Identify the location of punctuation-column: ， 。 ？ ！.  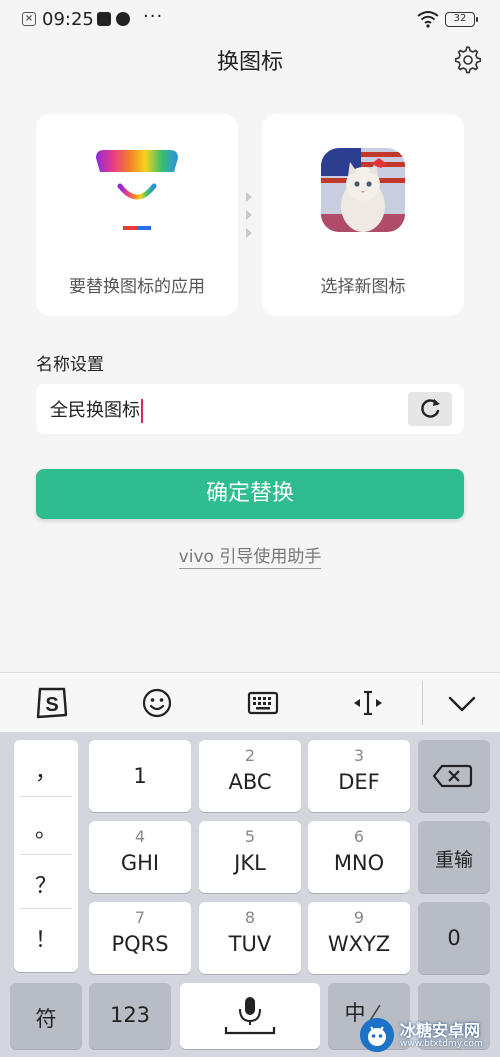
(46, 856).